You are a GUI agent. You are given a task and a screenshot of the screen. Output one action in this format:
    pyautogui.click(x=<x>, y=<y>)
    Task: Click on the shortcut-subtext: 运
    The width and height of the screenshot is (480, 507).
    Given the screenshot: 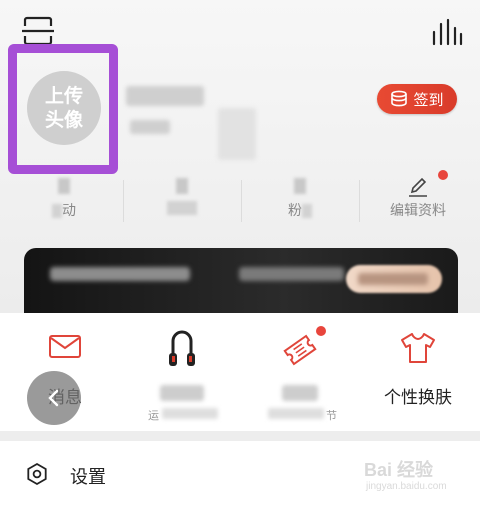 What is the action you would take?
    pyautogui.click(x=153, y=415)
    